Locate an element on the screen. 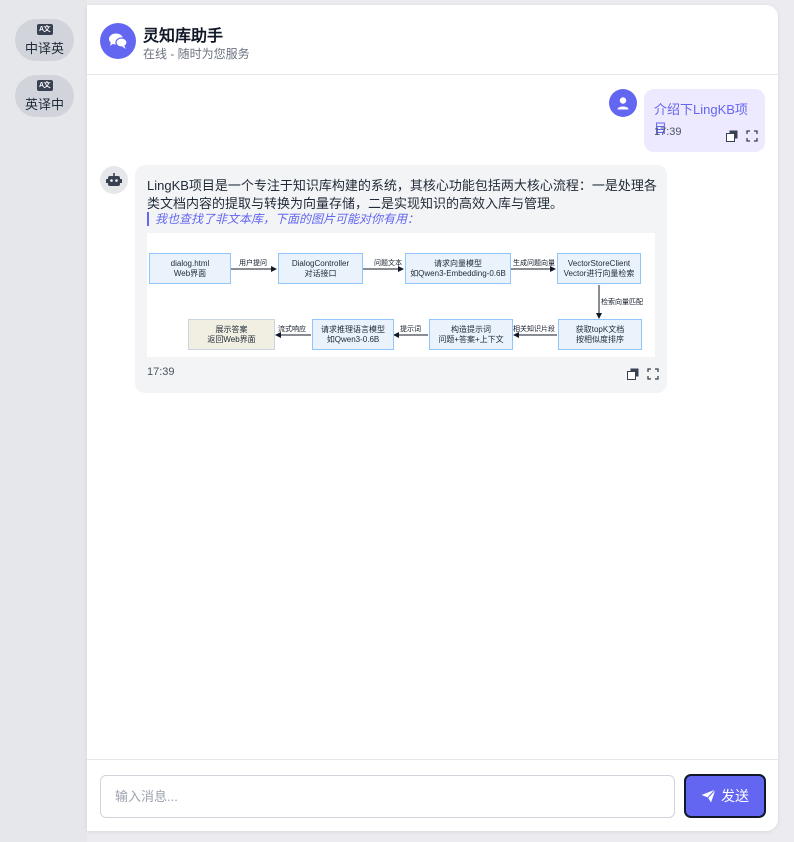  node-line: 按相似度排序 is located at coordinates (600, 339).